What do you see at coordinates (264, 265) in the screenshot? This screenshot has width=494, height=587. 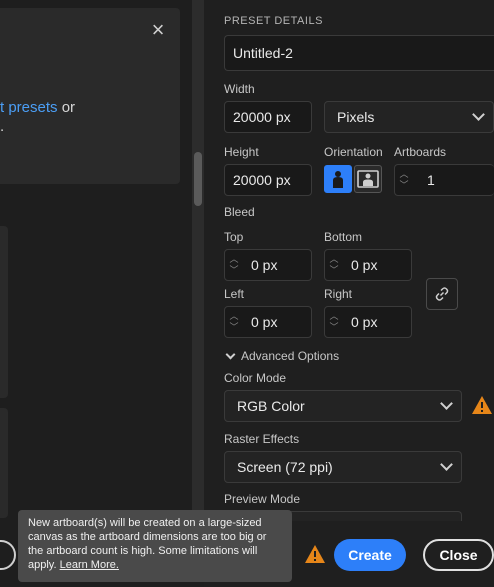 I see `bleed-top-value: 0 px` at bounding box center [264, 265].